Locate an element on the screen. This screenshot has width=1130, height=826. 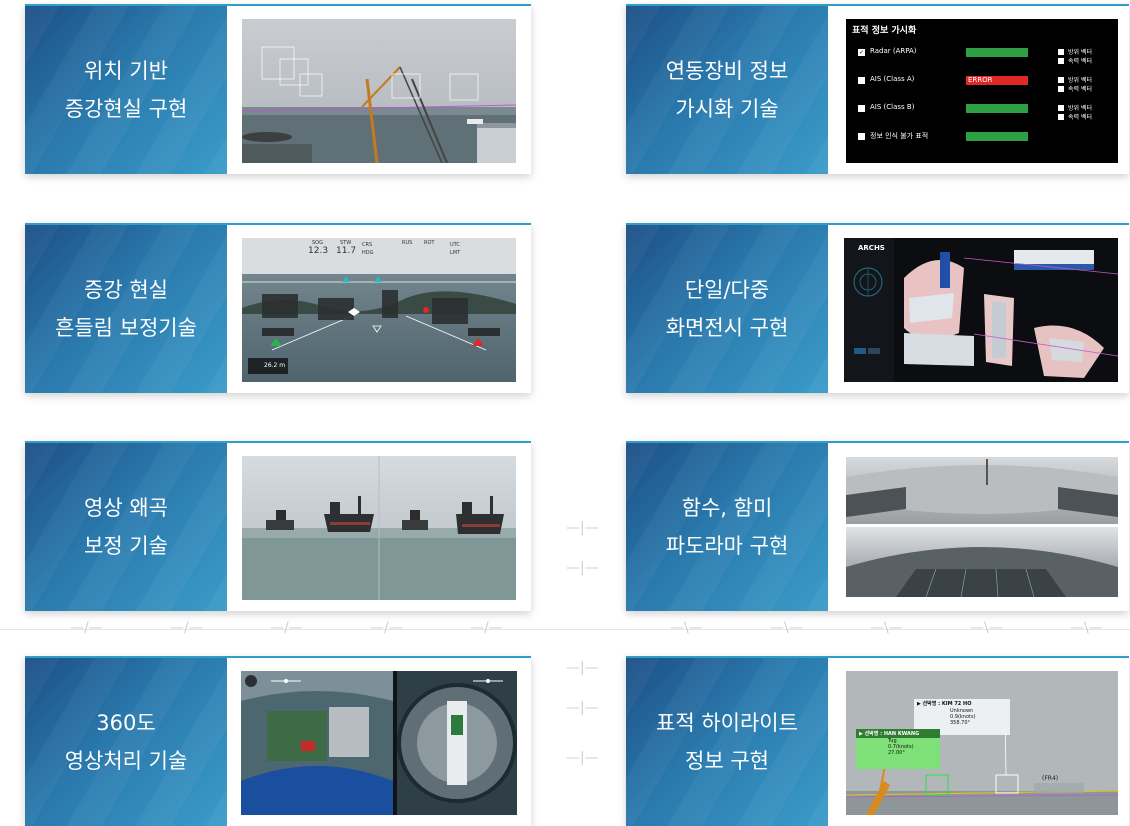
card-title-line1: 연동장비 정보 is located at coordinates (727, 71).